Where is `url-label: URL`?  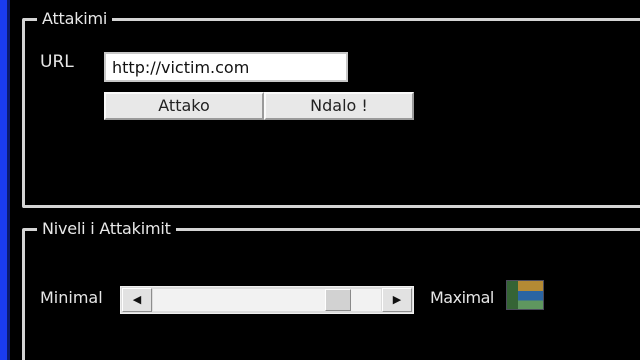
url-label: URL is located at coordinates (57, 62).